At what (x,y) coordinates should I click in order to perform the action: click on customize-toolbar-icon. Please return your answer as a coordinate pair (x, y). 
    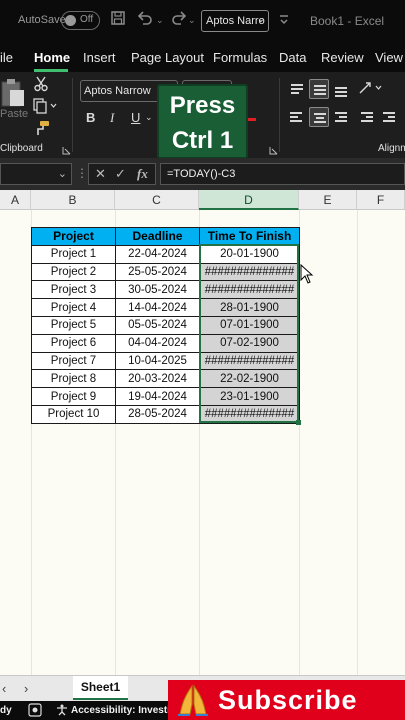
    Looking at the image, I should click on (284, 21).